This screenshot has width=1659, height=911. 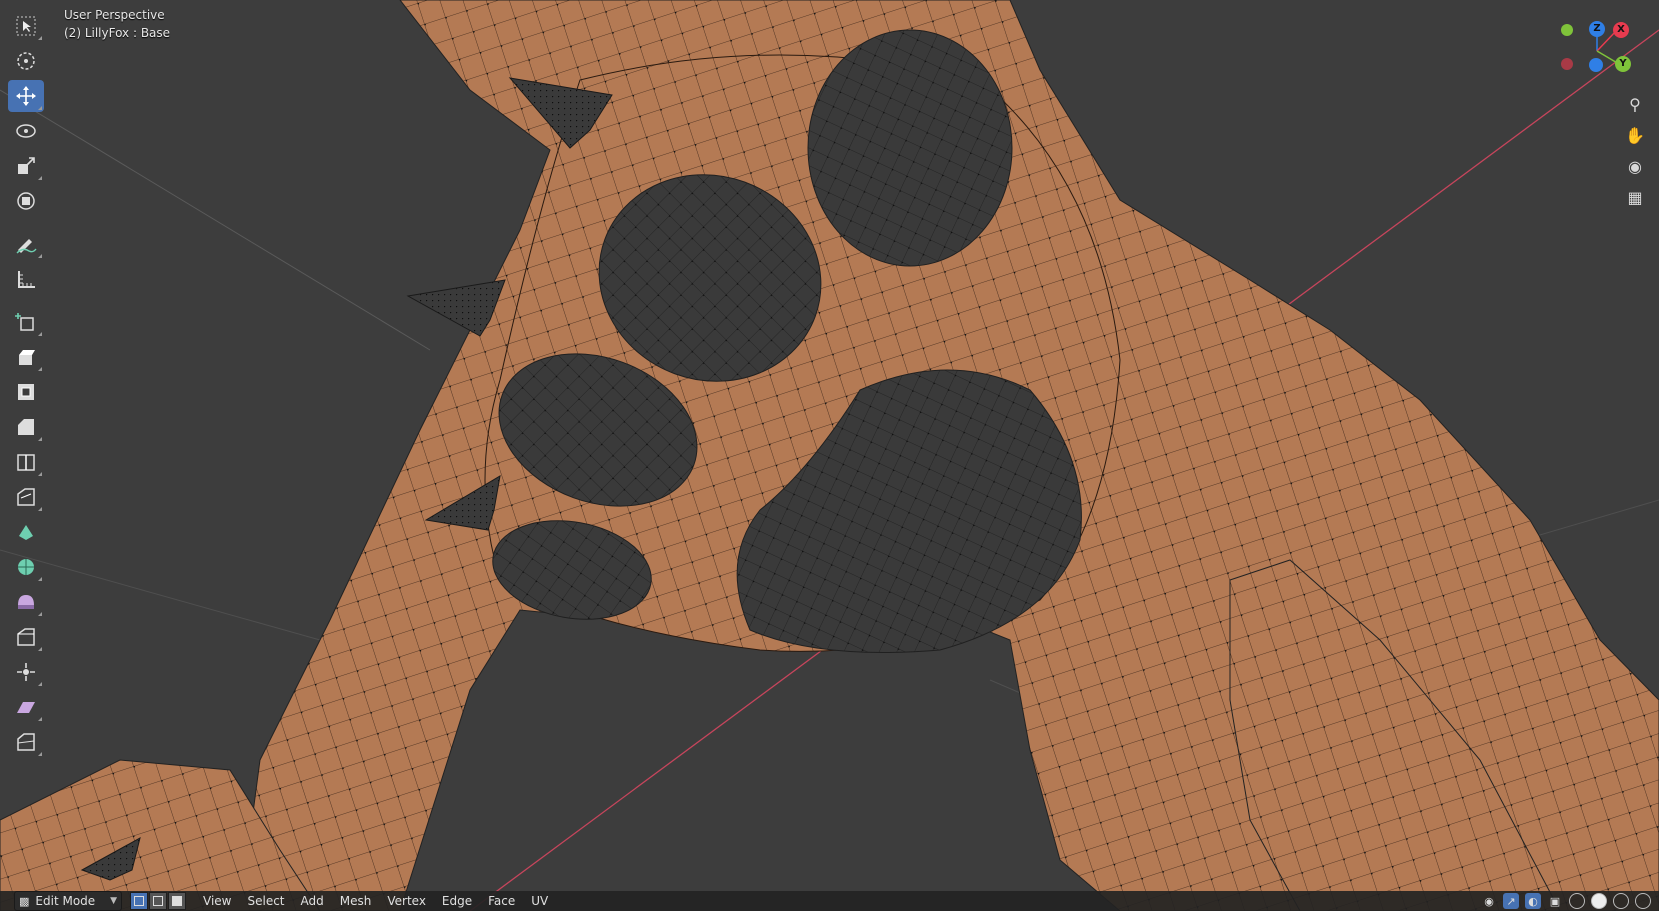 I want to click on smooth-tool, so click(x=26, y=602).